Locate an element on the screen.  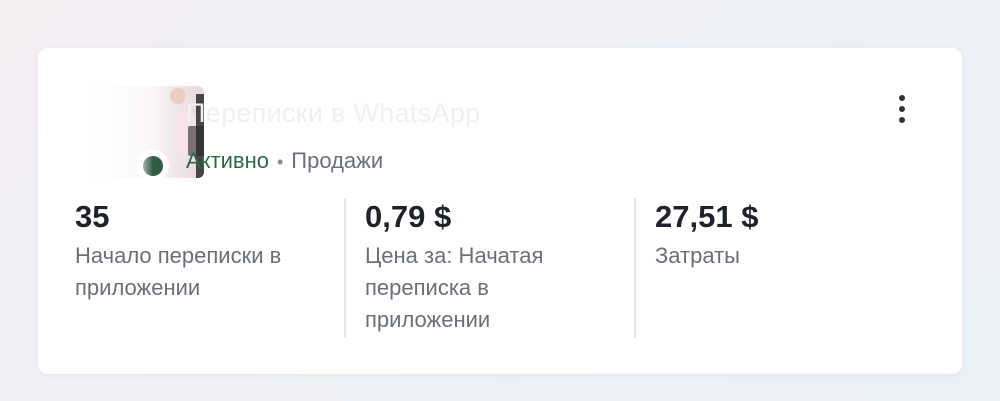
metric-label: Затраты is located at coordinates (697, 255).